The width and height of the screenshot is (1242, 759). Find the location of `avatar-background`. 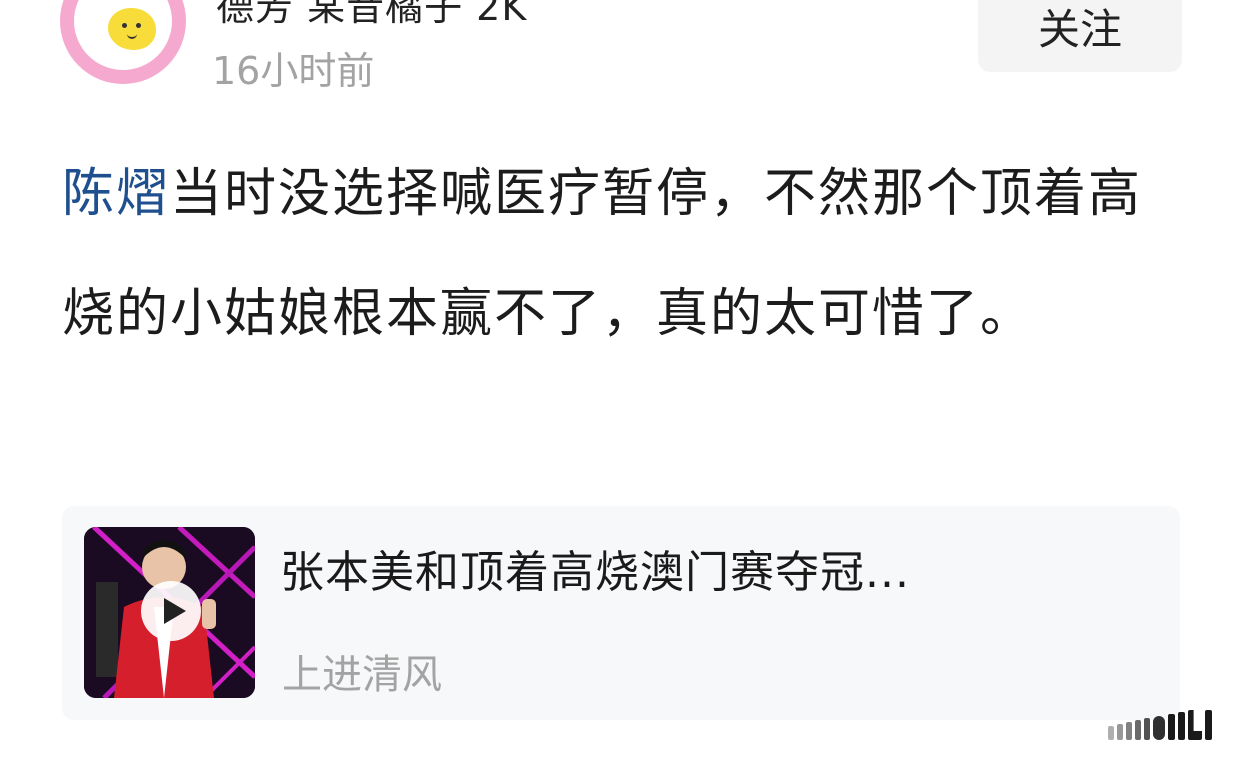

avatar-background is located at coordinates (123, 35).